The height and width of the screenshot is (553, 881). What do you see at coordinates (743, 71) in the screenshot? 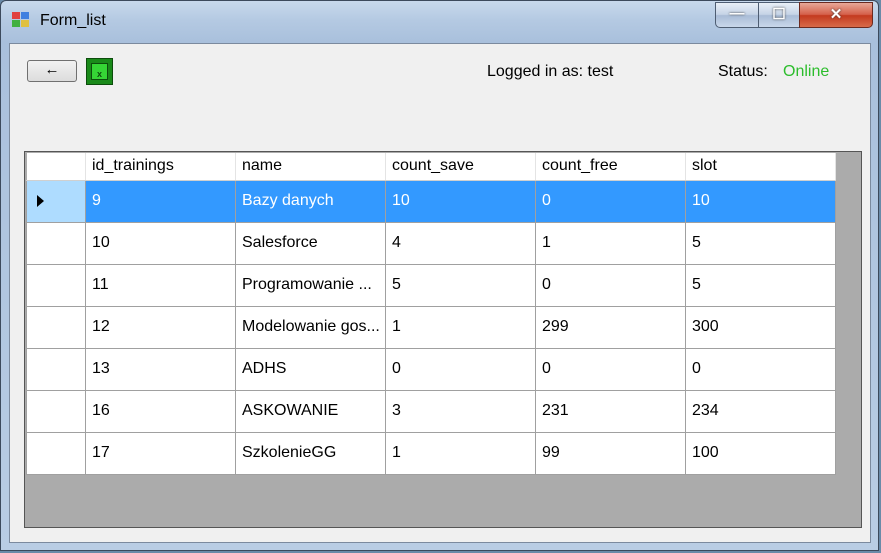
I see `status-label: Status:` at bounding box center [743, 71].